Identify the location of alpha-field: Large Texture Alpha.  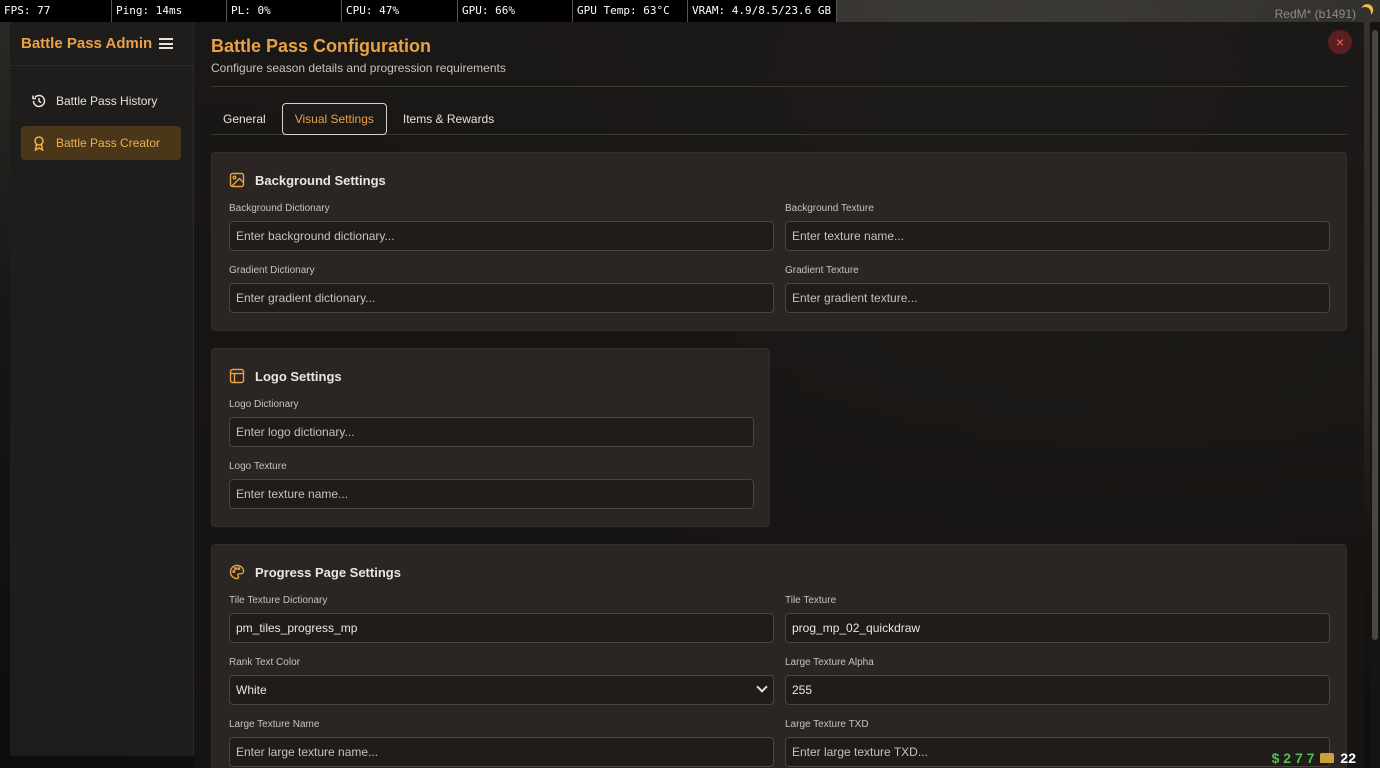
(1057, 681).